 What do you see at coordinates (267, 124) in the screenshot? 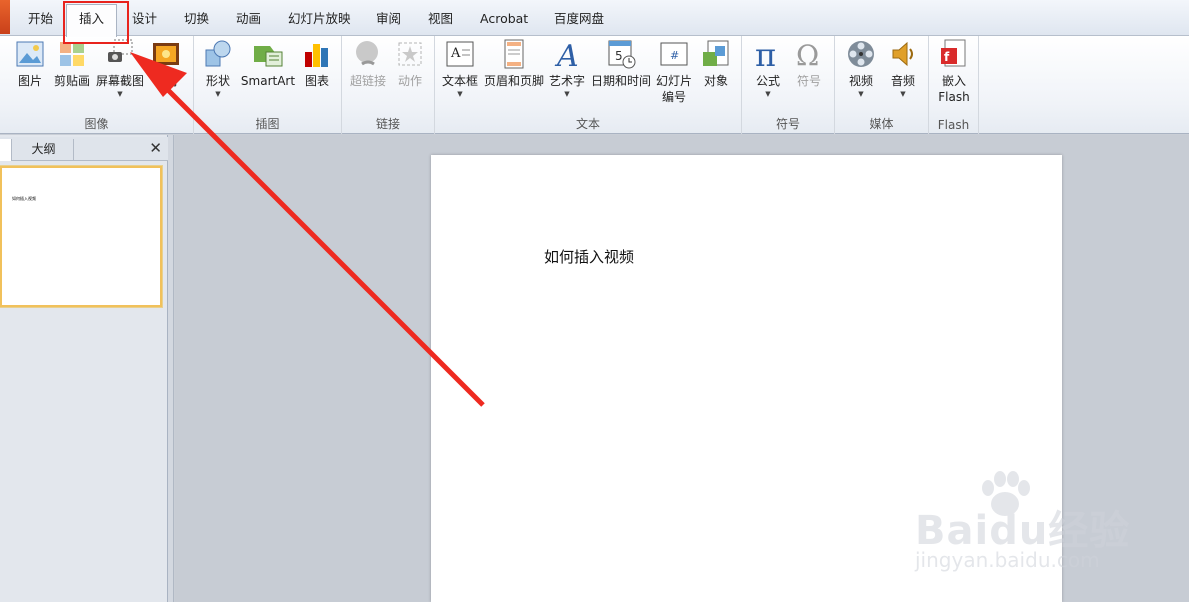
I see `group-illustrations-label: 插图` at bounding box center [267, 124].